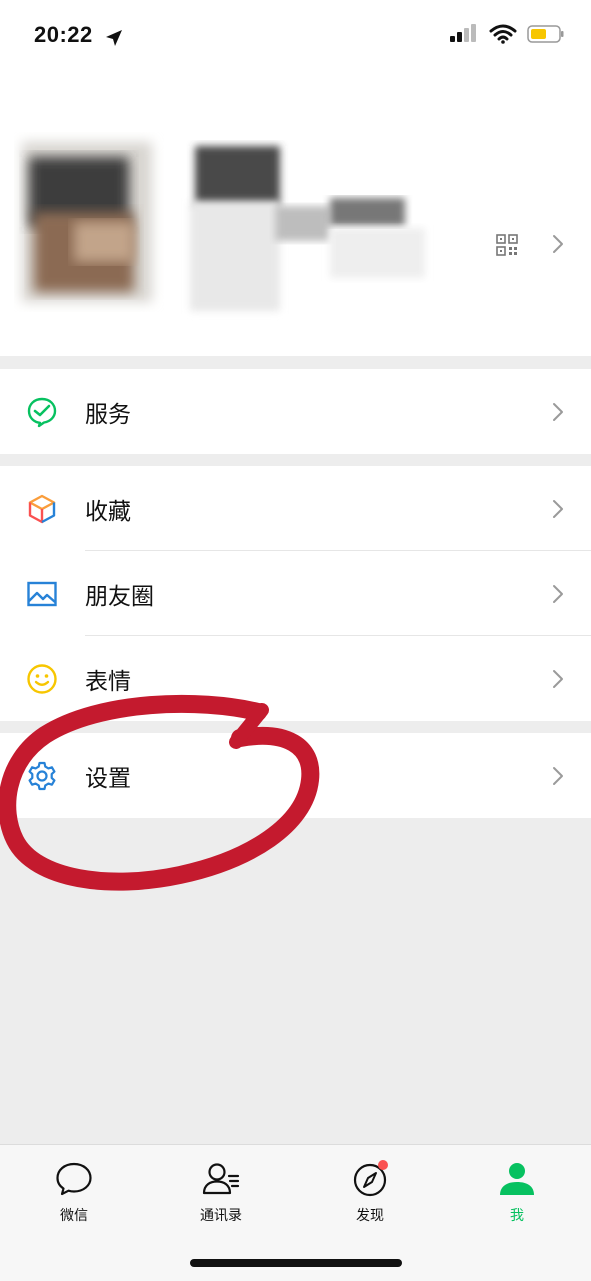 The height and width of the screenshot is (1281, 591). I want to click on menu-label-favorites: 收藏, so click(108, 511).